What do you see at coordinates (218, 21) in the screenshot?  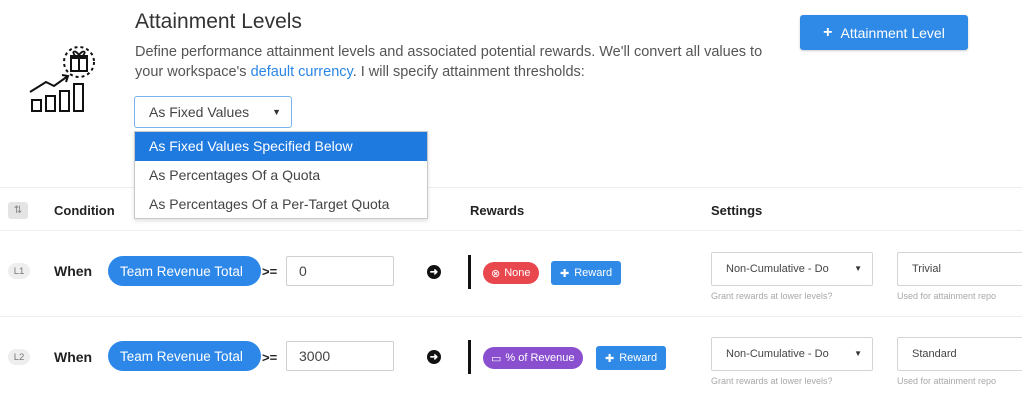 I see `page-title: Attainment Levels` at bounding box center [218, 21].